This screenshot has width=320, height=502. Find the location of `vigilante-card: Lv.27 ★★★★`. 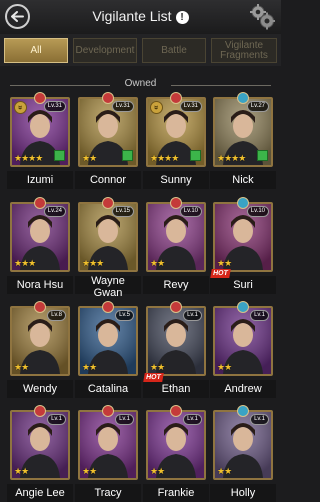

vigilante-card: Lv.27 ★★★★ is located at coordinates (243, 132).